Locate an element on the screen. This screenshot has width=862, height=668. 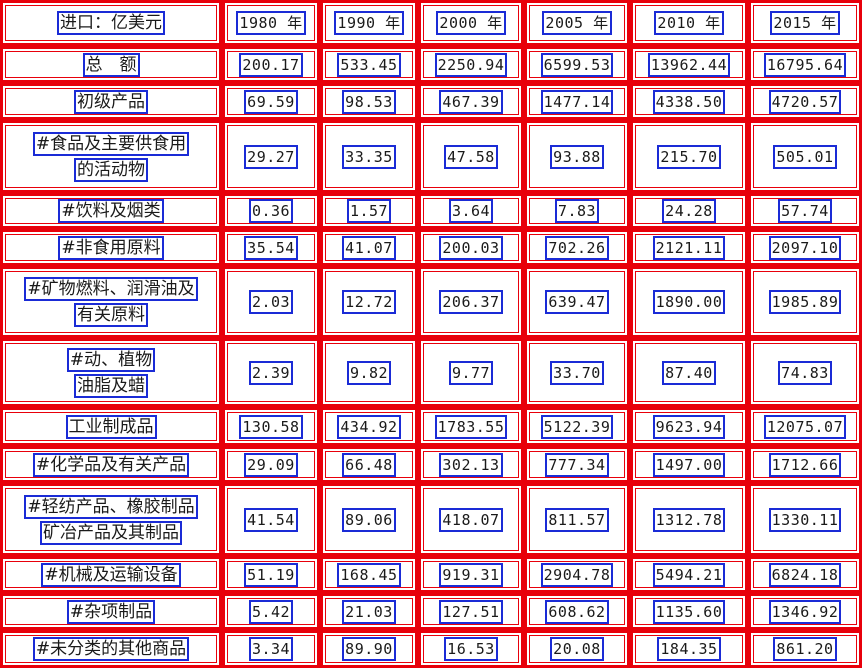
cell-value: 4338.50 is located at coordinates (689, 101).